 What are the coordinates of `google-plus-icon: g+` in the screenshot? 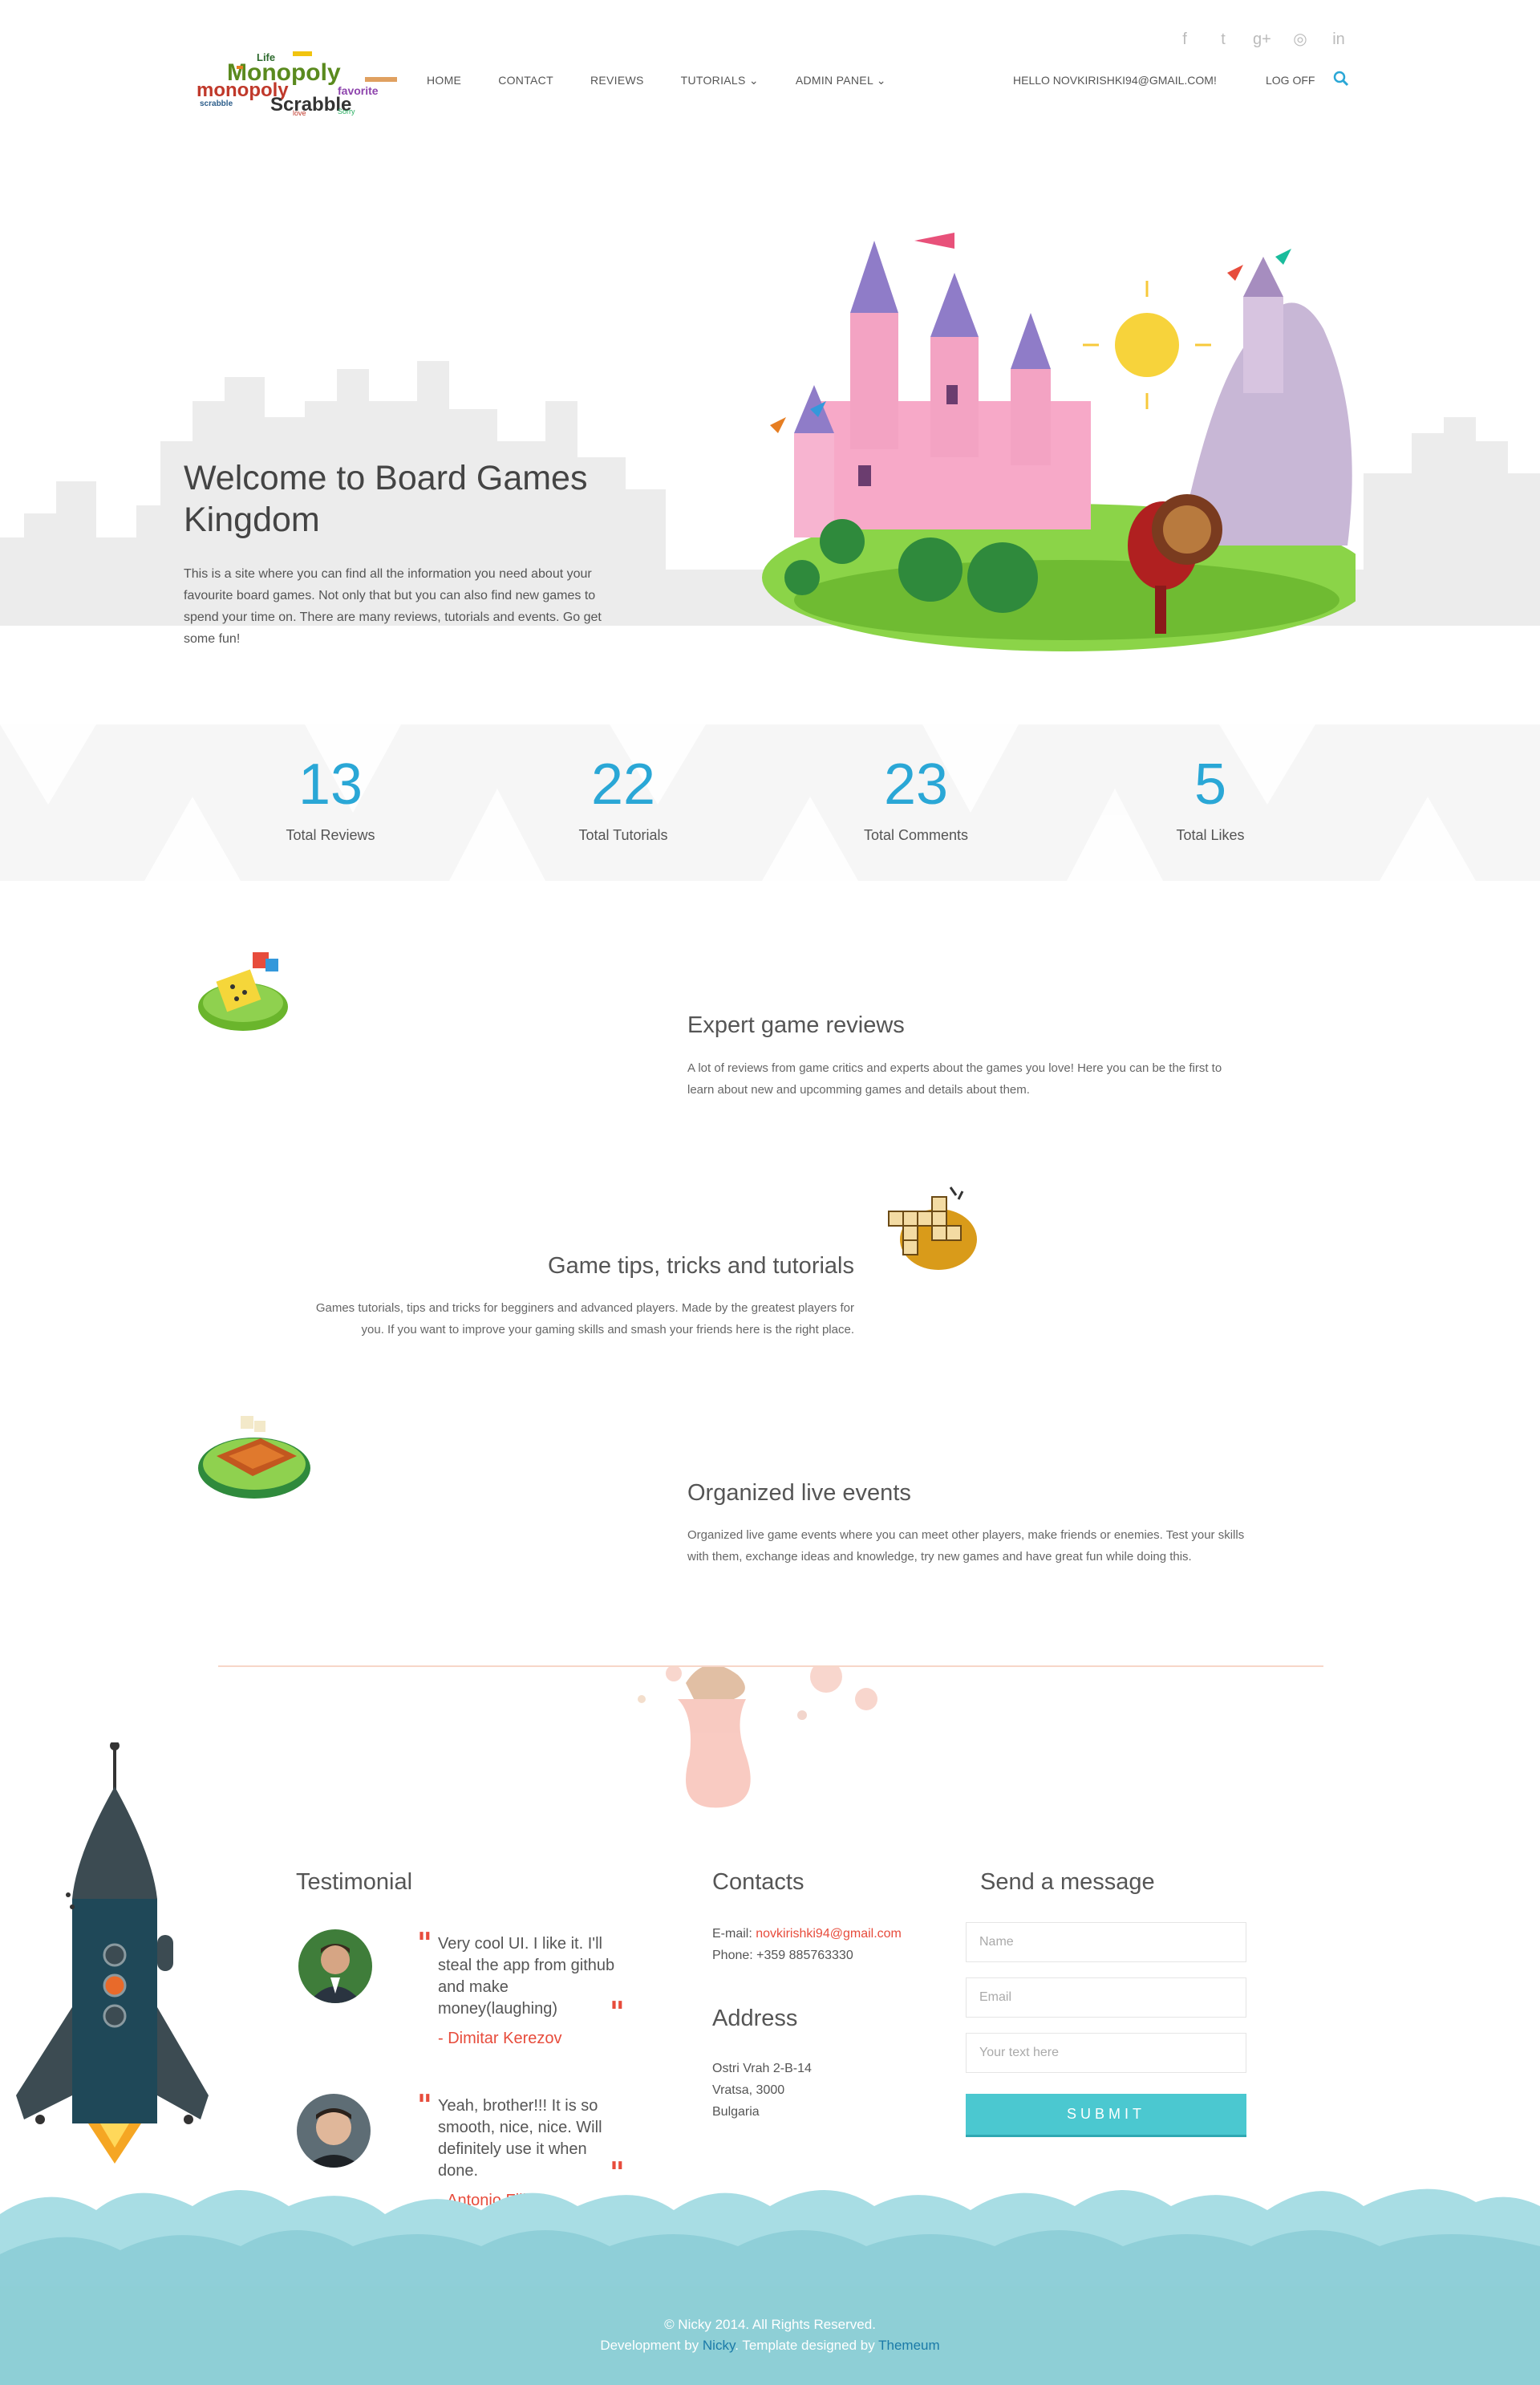 It's located at (1262, 39).